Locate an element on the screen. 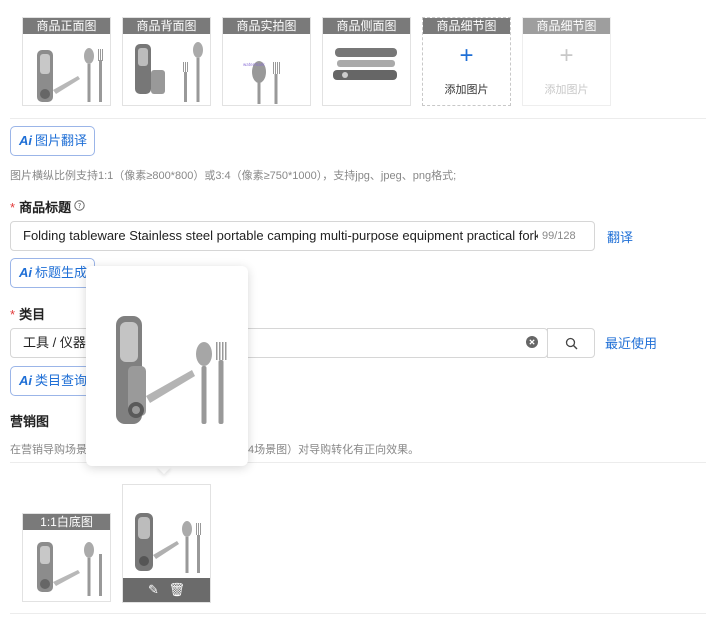 This screenshot has height=627, width=706. image-preview-popover is located at coordinates (167, 366).